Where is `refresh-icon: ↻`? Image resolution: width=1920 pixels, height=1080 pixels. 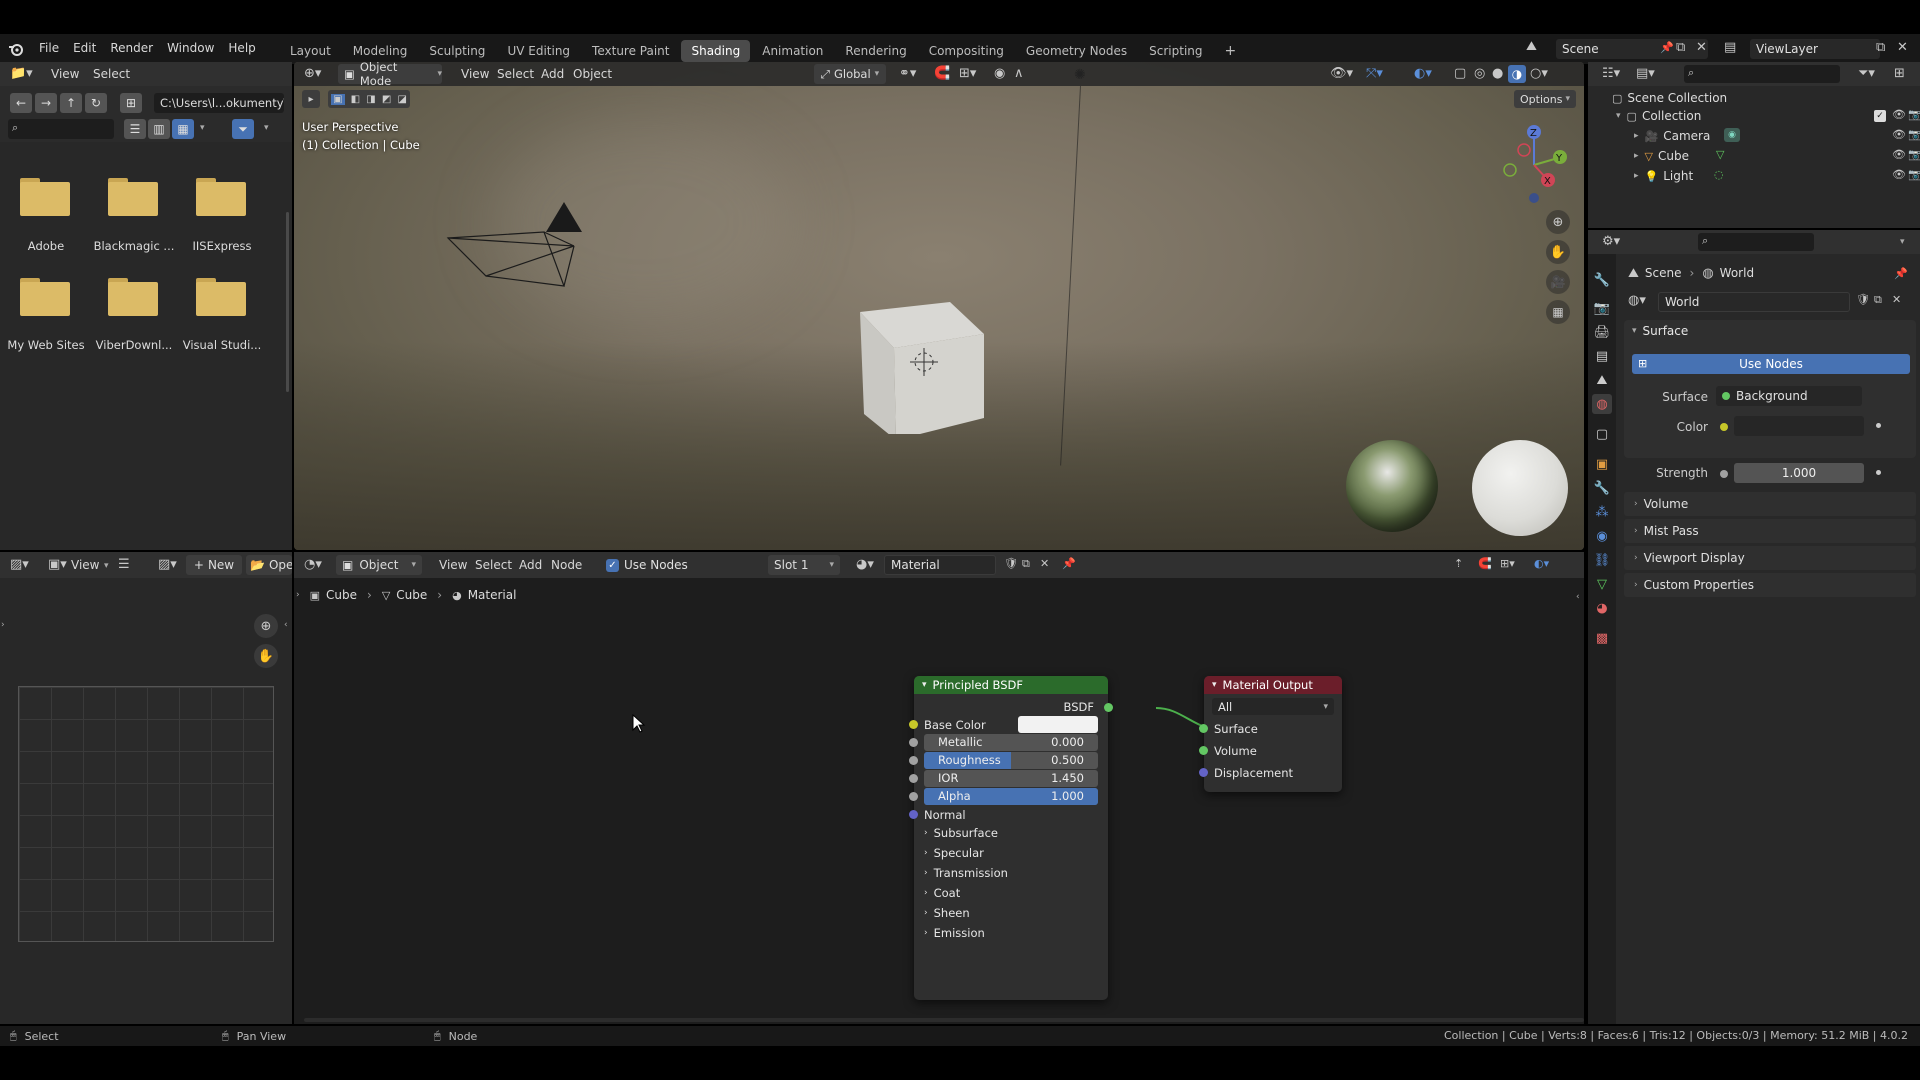
refresh-icon: ↻ is located at coordinates (96, 103).